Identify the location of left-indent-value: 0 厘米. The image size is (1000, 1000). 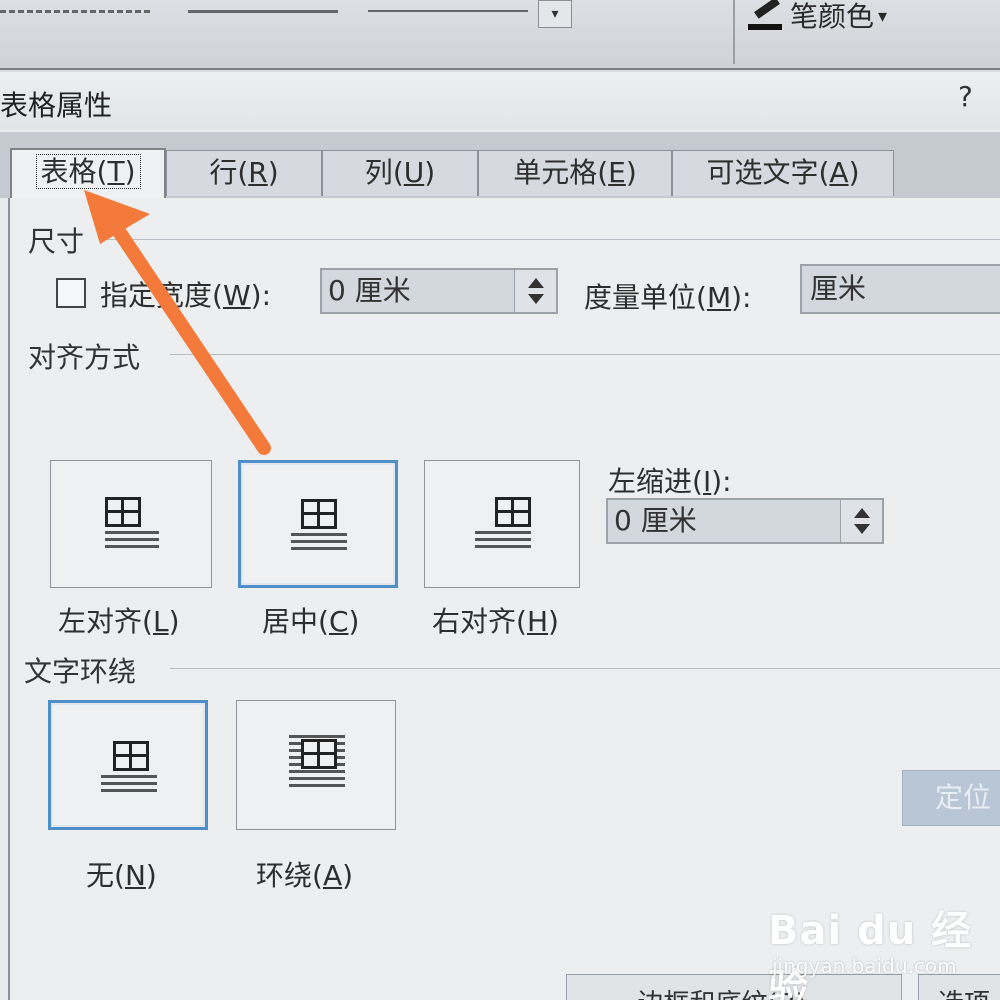
(655, 520).